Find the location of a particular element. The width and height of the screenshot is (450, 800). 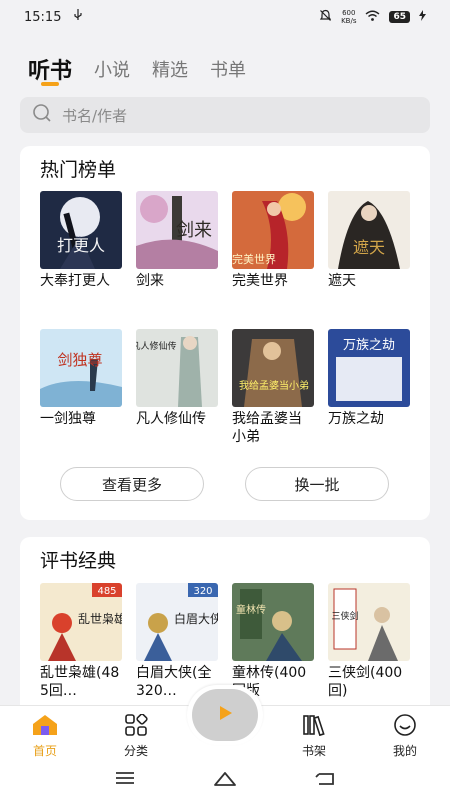

book-cover: 童林传 is located at coordinates (273, 622).